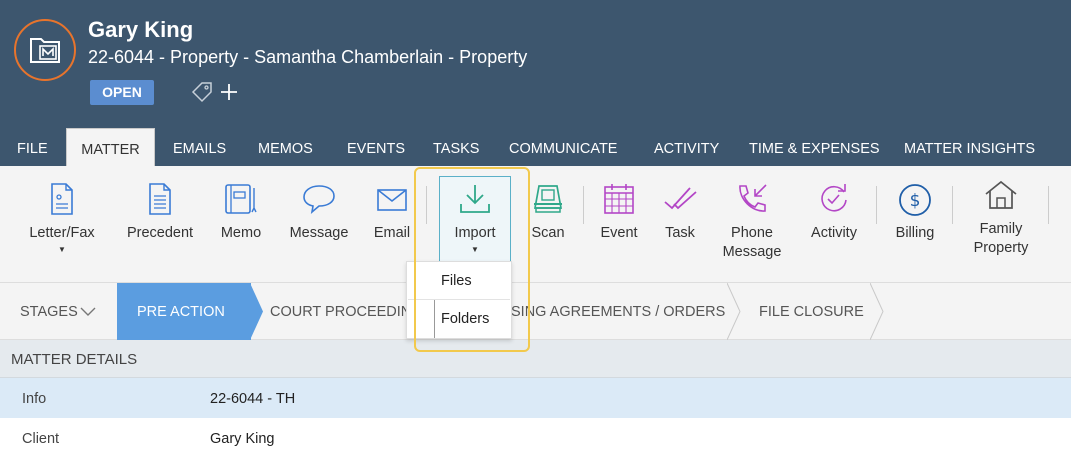 The width and height of the screenshot is (1071, 454). What do you see at coordinates (319, 224) in the screenshot?
I see `message-button: Message` at bounding box center [319, 224].